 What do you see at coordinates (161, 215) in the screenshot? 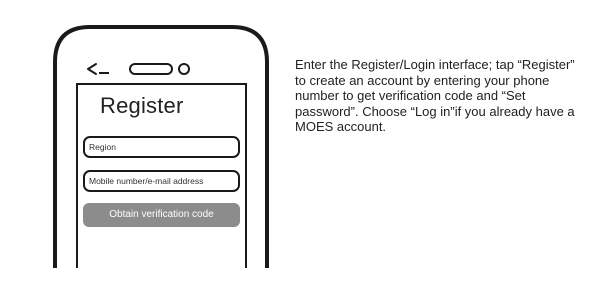
I see `obtain-verification-code-button: Obtain verification code` at bounding box center [161, 215].